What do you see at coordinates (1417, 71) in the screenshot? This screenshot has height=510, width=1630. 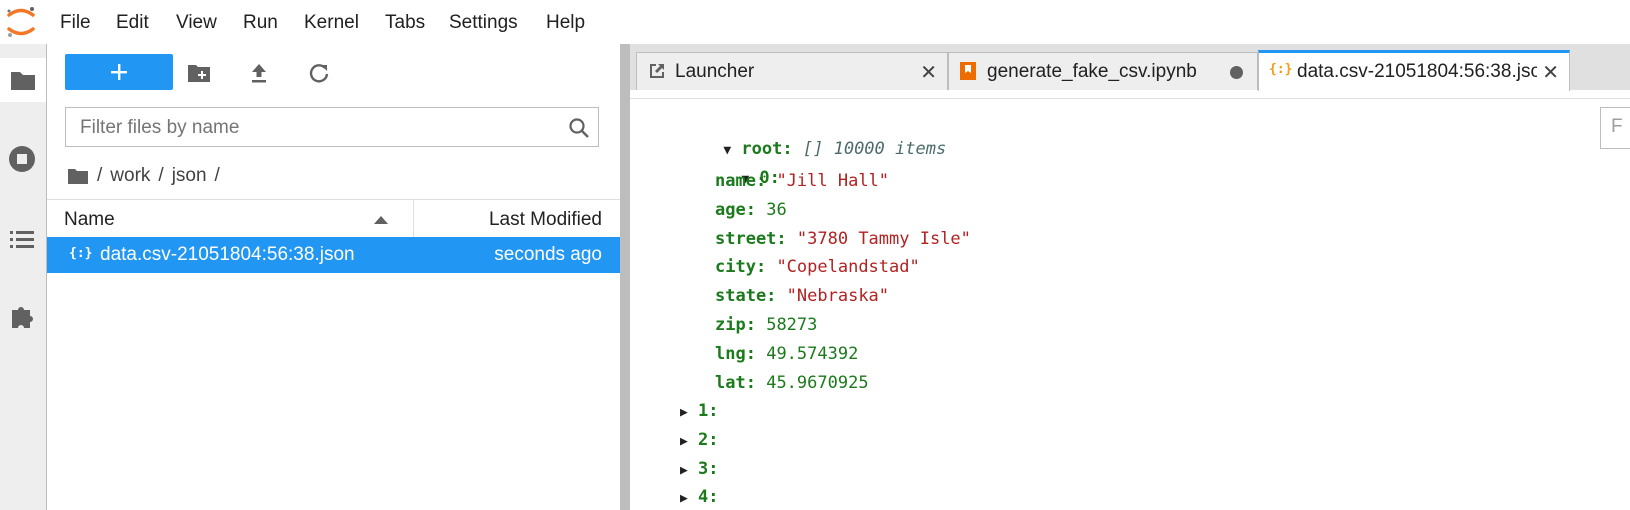 I see `tab-label: data.csv-21051804:56:38.json` at bounding box center [1417, 71].